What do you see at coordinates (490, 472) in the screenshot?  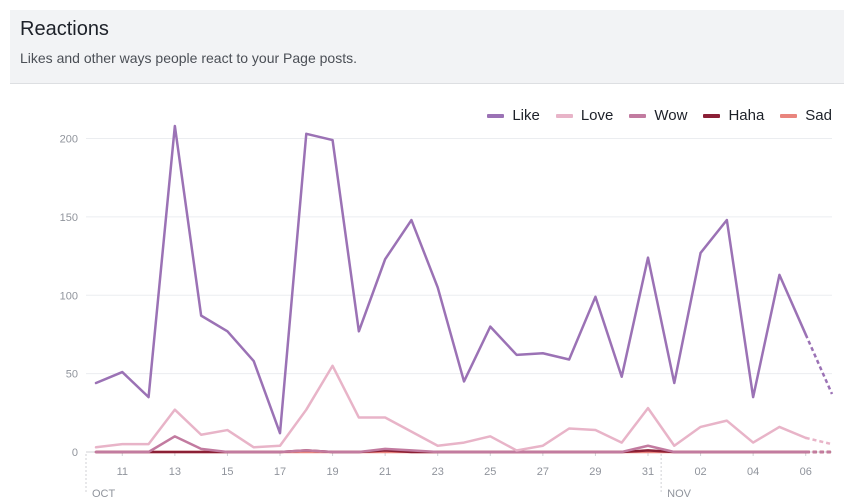 I see `x-tick-label: 25` at bounding box center [490, 472].